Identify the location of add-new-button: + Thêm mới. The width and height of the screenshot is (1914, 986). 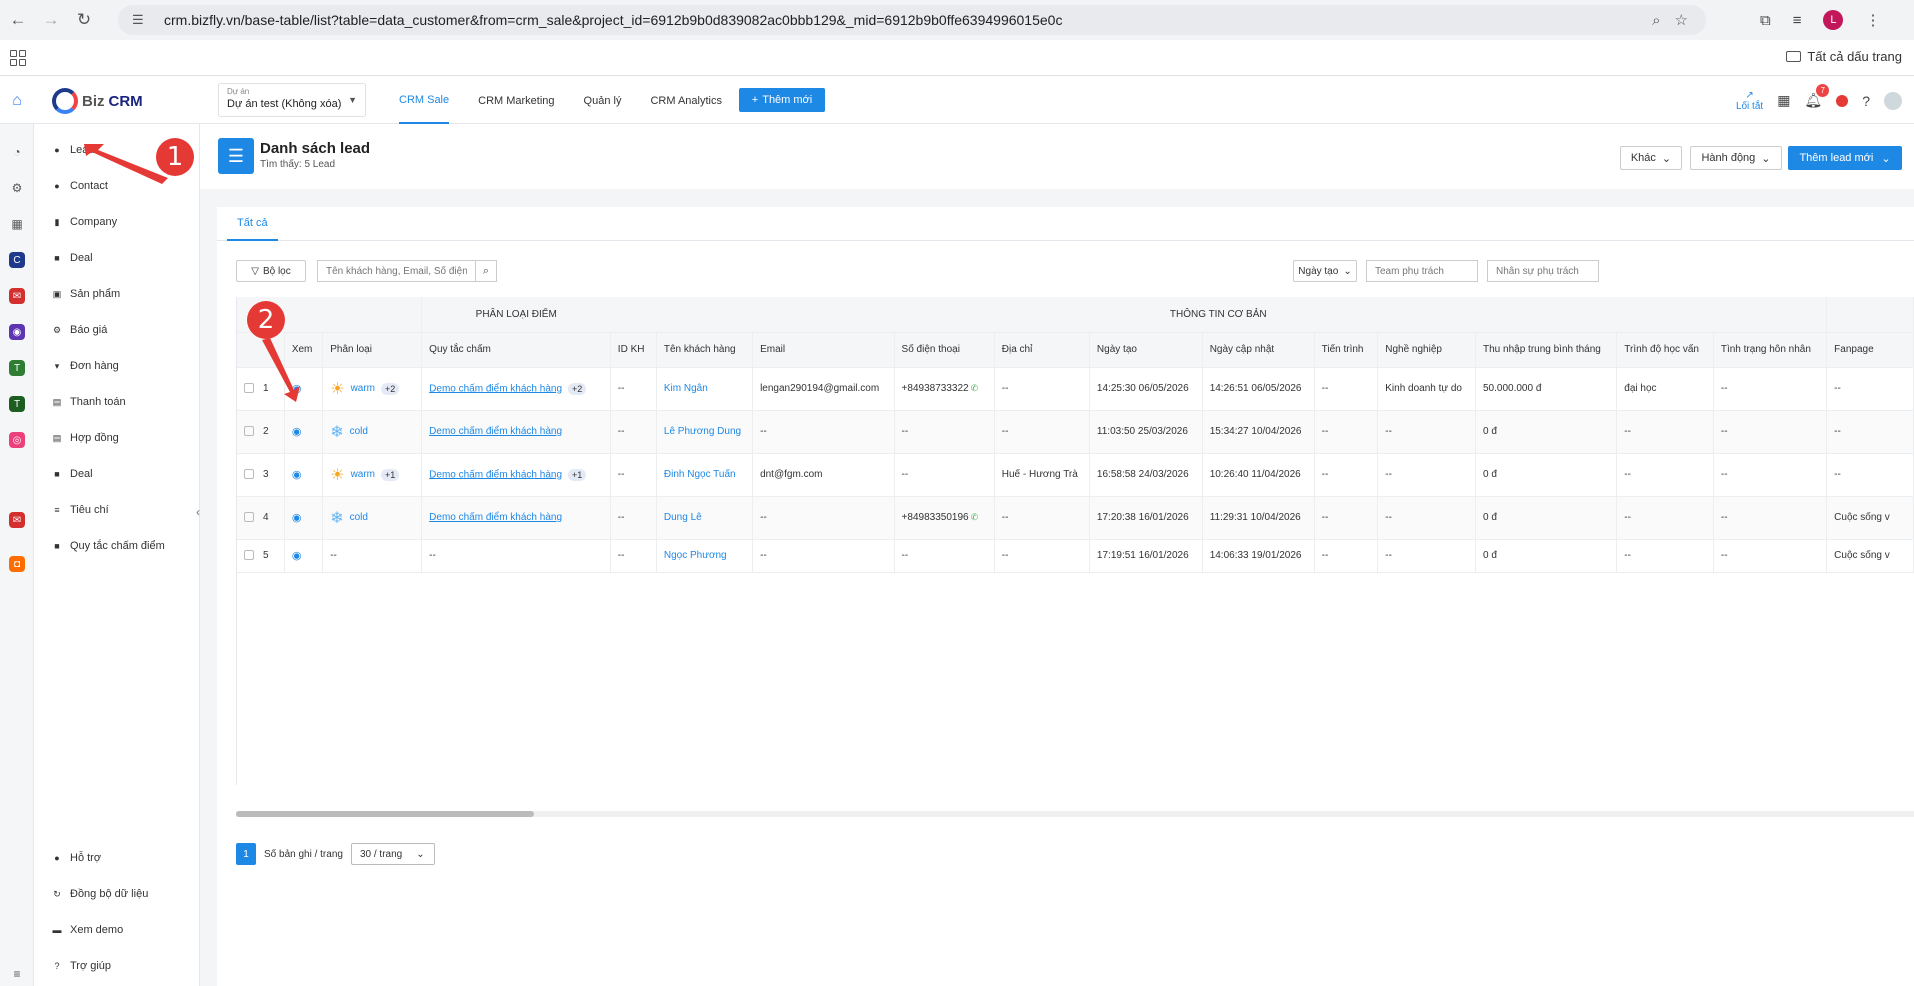
(782, 100).